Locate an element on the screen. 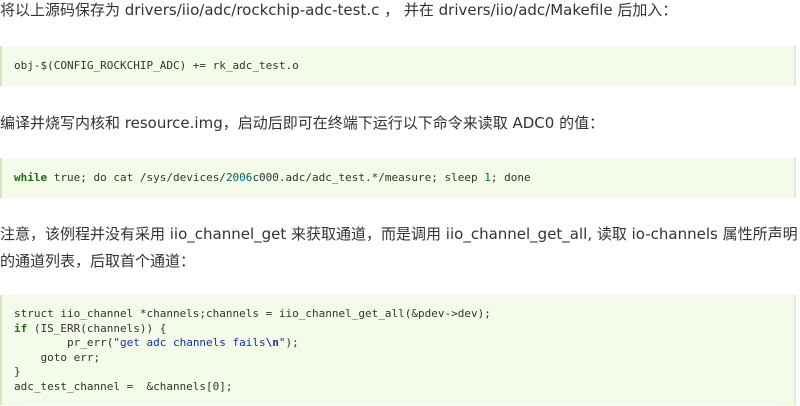 The image size is (800, 406). code-line: pr_err("get adc channels fails\n"); is located at coordinates (404, 343).